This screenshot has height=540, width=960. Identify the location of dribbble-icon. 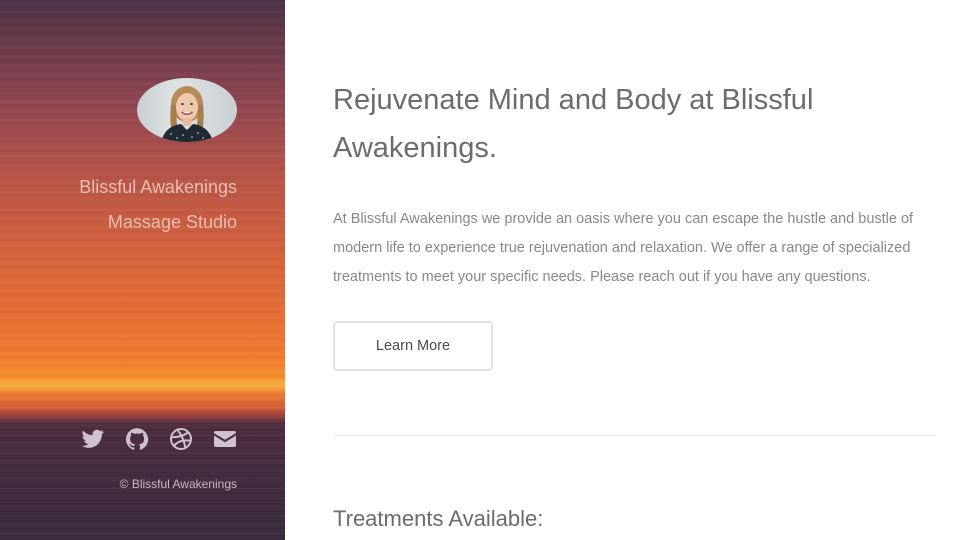
(181, 439).